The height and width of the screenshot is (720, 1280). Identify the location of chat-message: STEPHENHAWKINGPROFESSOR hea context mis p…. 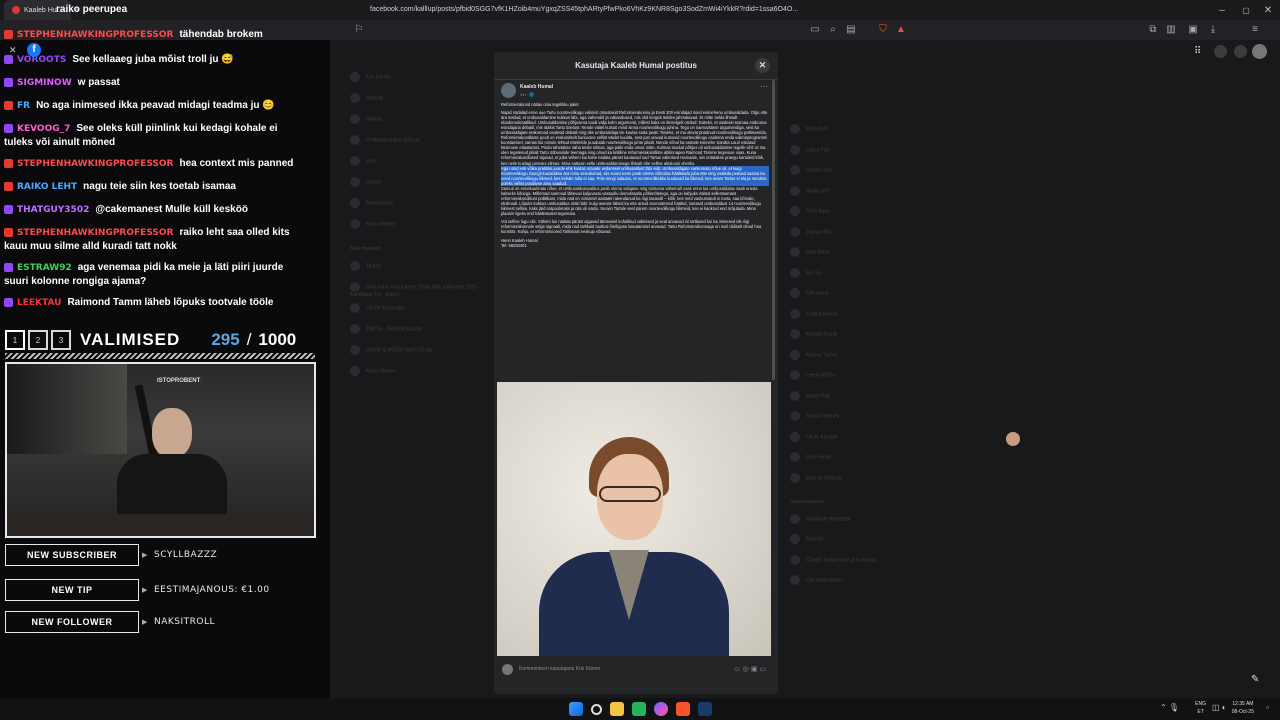
(154, 164).